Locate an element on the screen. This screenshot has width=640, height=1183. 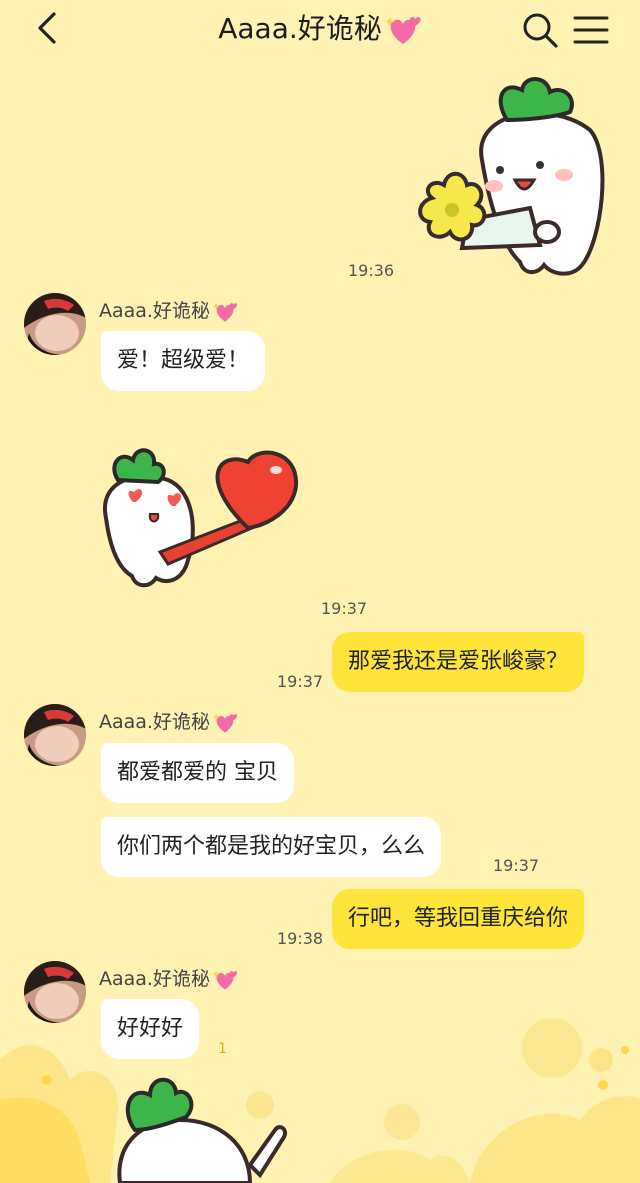
message-bubble: 行吧，等我回重庆给你 is located at coordinates (458, 919).